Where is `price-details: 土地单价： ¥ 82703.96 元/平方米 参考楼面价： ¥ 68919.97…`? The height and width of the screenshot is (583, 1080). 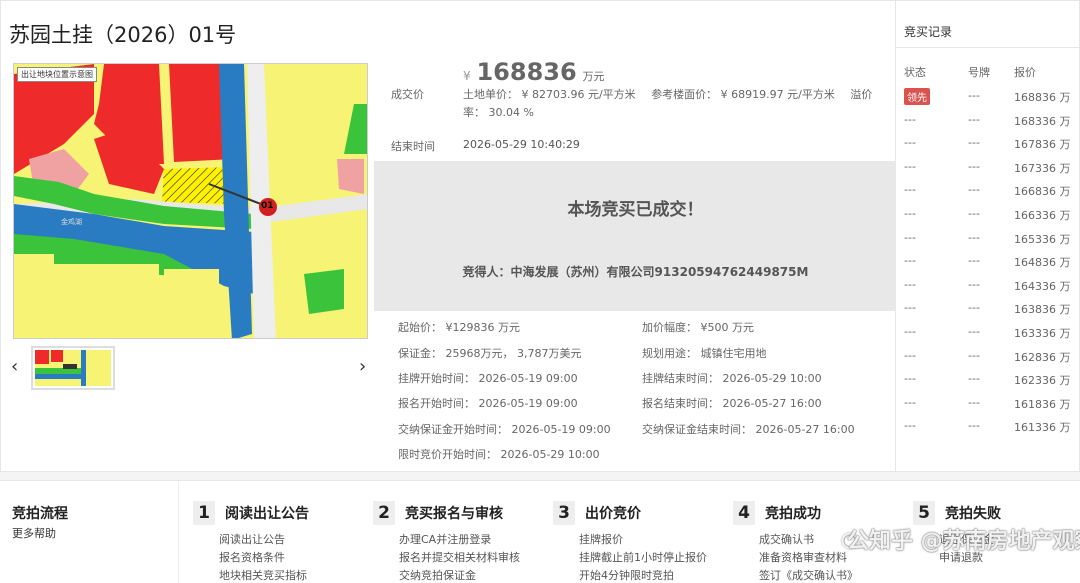 price-details: 土地单价： ¥ 82703.96 元/平方米 参考楼面价： ¥ 68919.97… is located at coordinates (675, 104).